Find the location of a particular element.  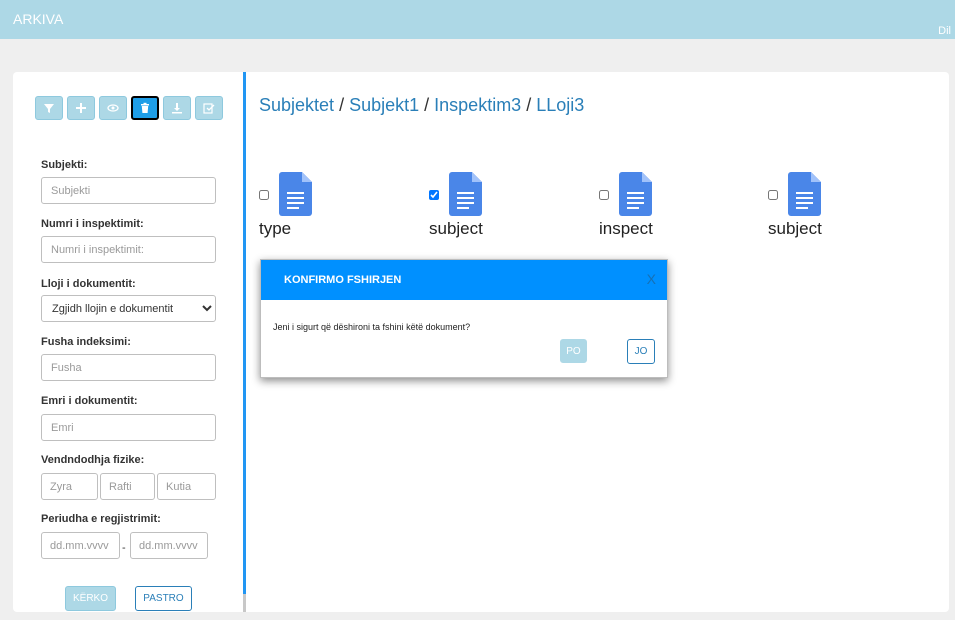

scrollbar-thumb is located at coordinates (244, 603).